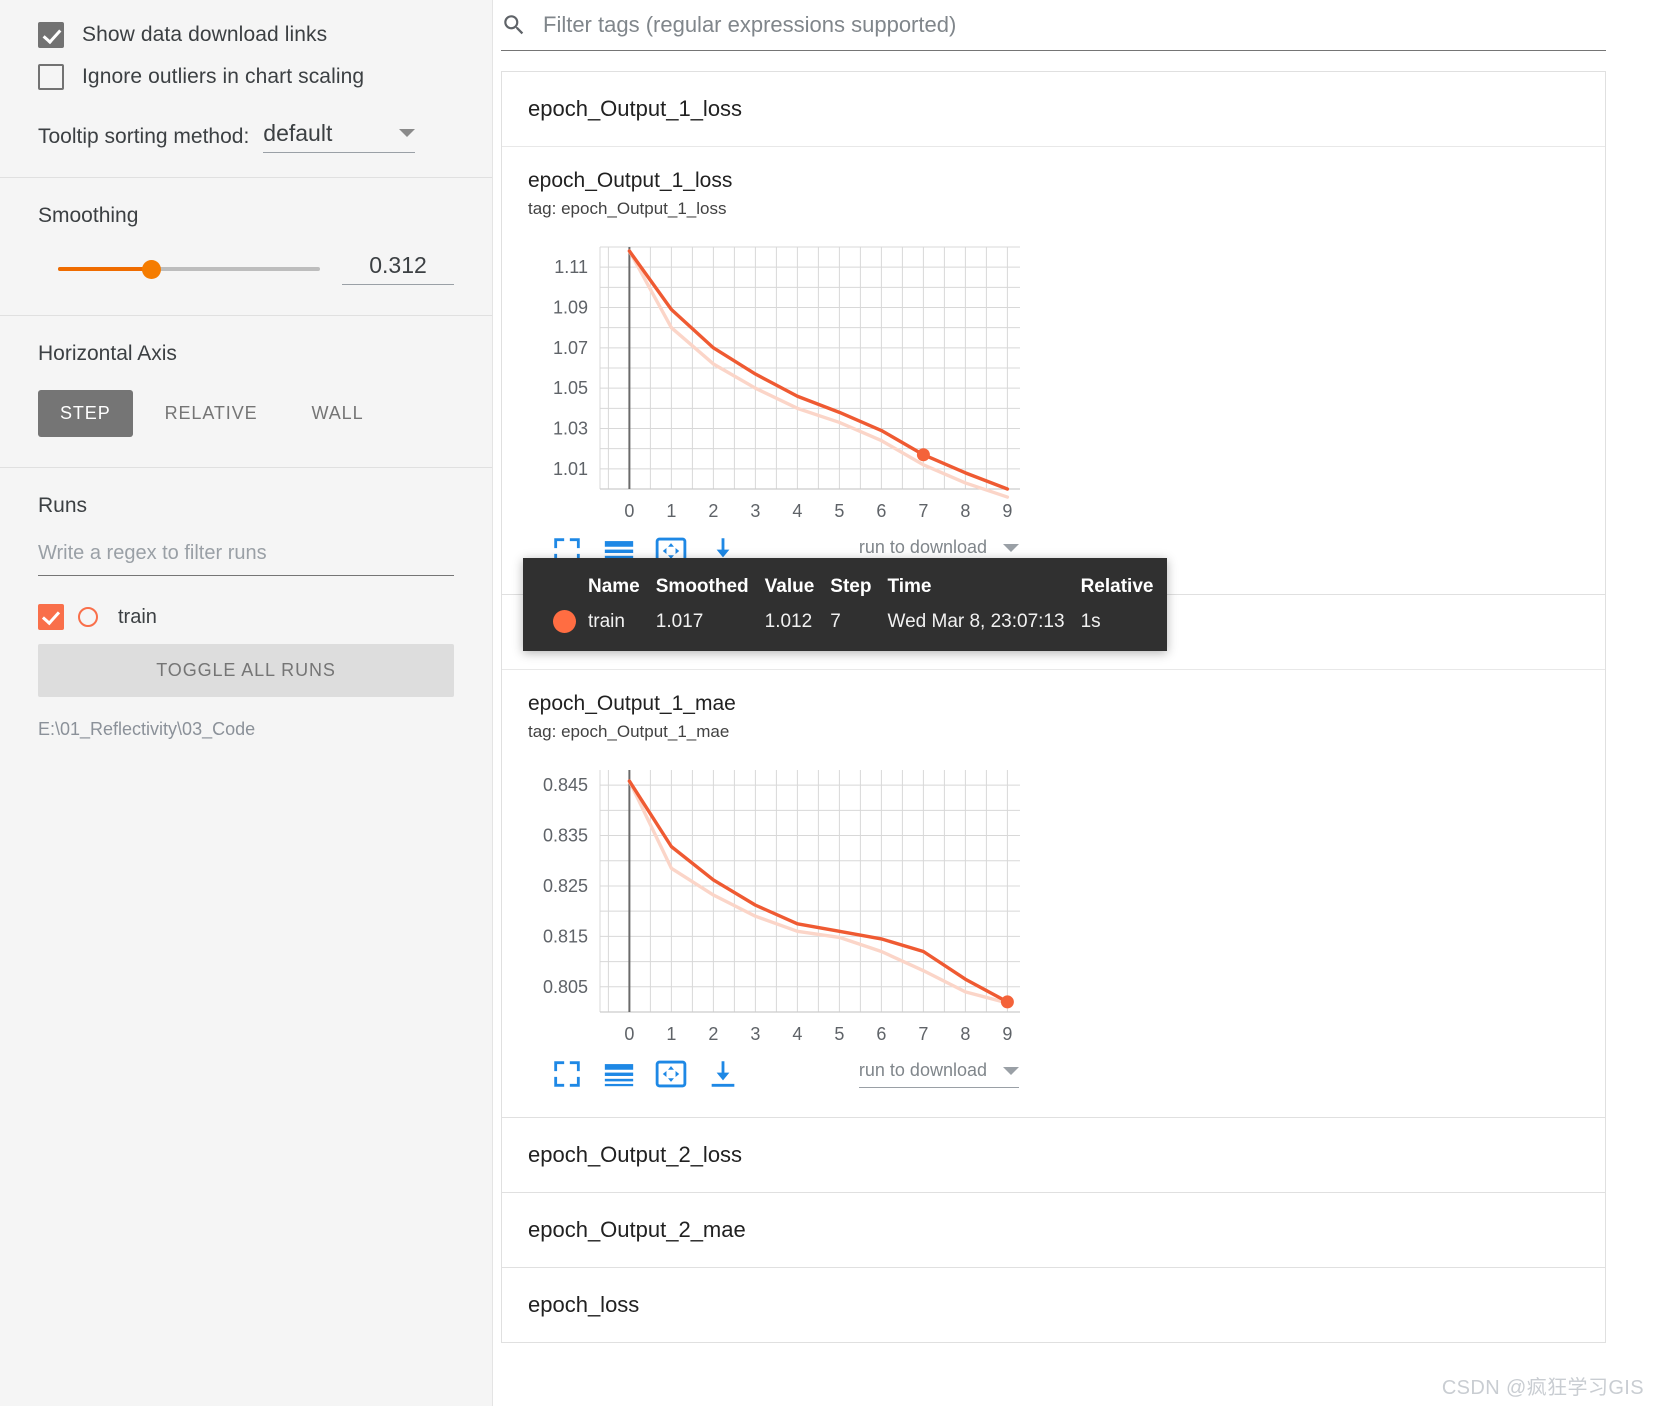  Describe the element at coordinates (104, 268) in the screenshot. I see `slider-fill` at that location.